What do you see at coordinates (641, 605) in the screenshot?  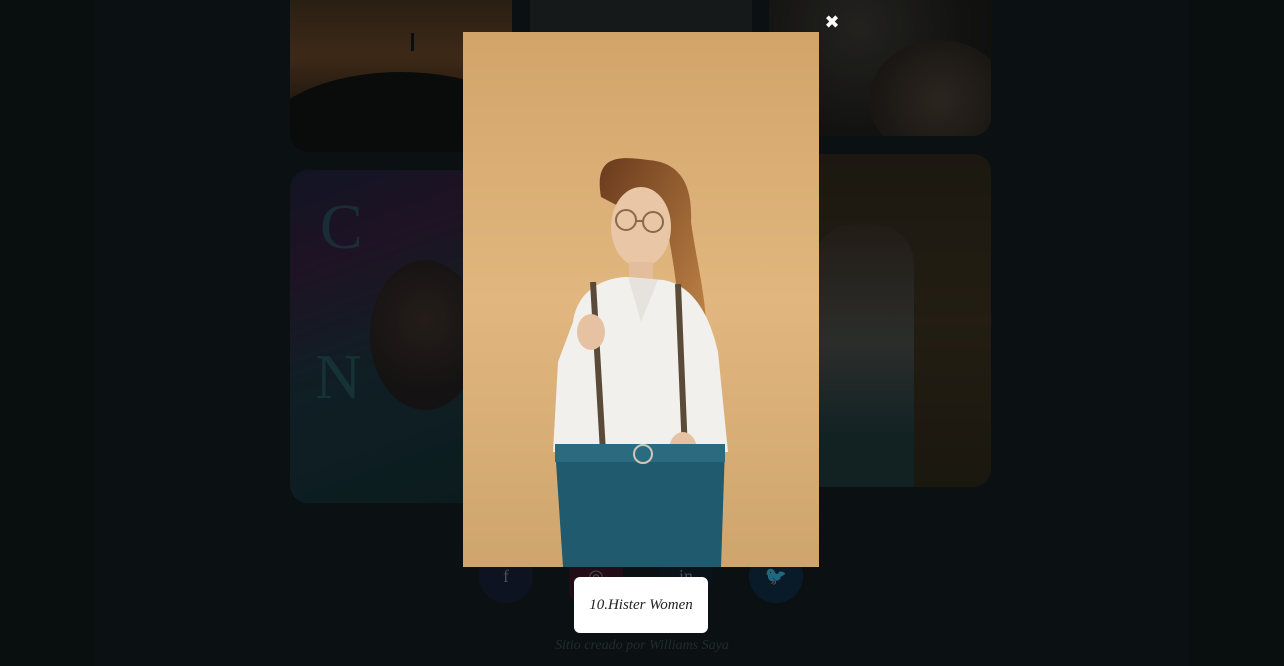 I see `lightbox-caption: 10.Hister Women` at bounding box center [641, 605].